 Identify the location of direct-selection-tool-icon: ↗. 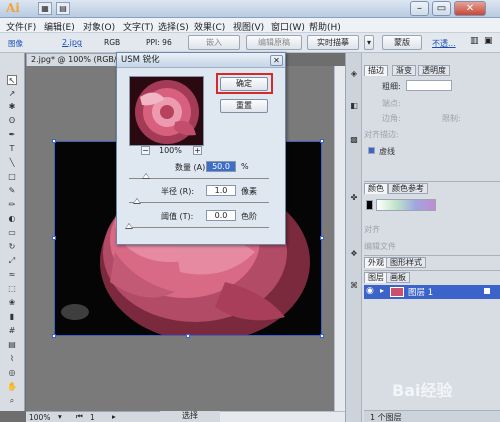
(12, 94).